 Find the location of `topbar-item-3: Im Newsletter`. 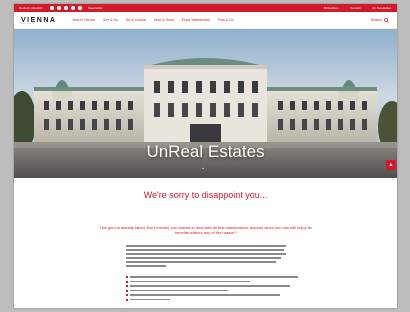

topbar-item-3: Im Newsletter is located at coordinates (382, 8).